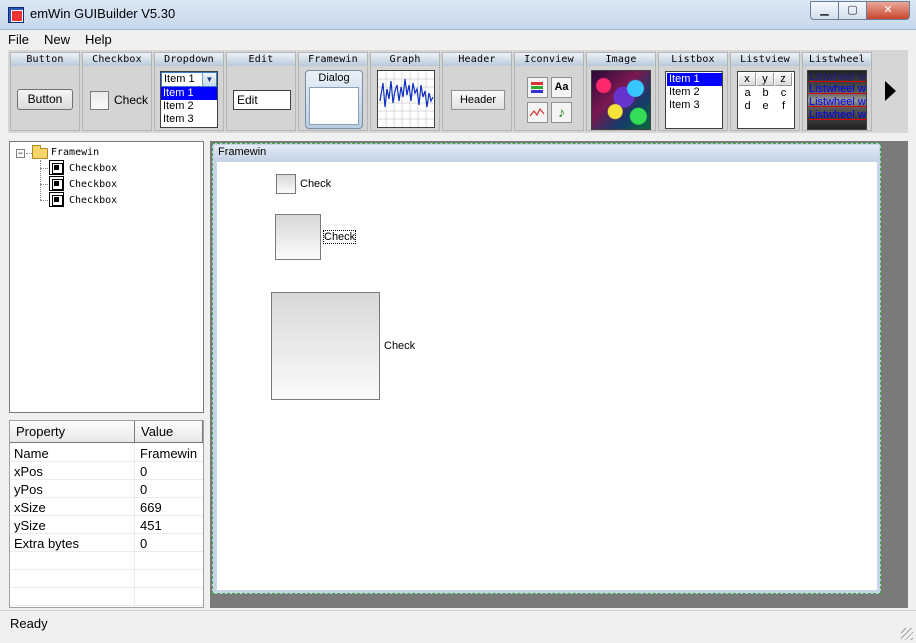 This screenshot has height=643, width=916. Describe the element at coordinates (546, 152) in the screenshot. I see `design-framewin-title: Framewin` at that location.